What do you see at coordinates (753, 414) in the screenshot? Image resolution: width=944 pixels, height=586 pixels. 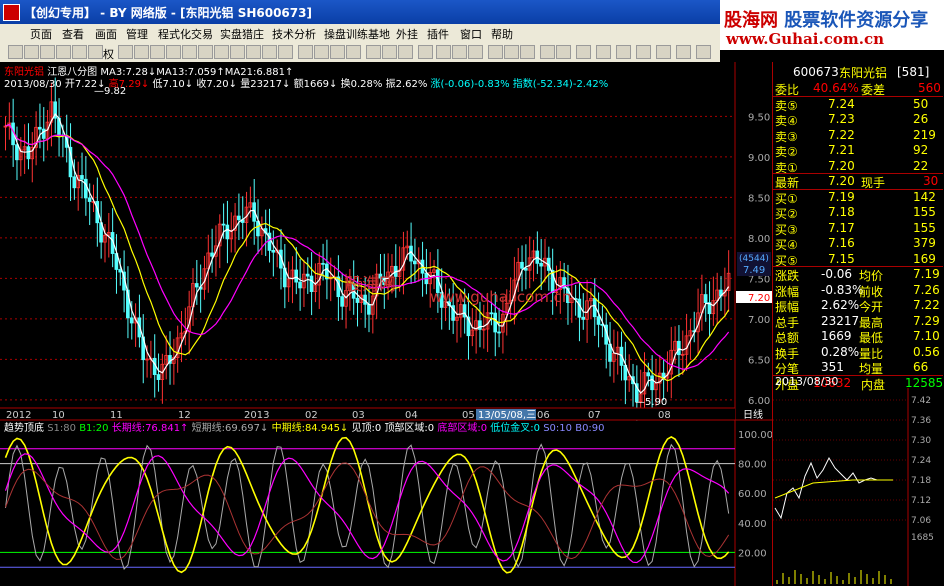 I see `daily-label: 日线` at bounding box center [753, 414].